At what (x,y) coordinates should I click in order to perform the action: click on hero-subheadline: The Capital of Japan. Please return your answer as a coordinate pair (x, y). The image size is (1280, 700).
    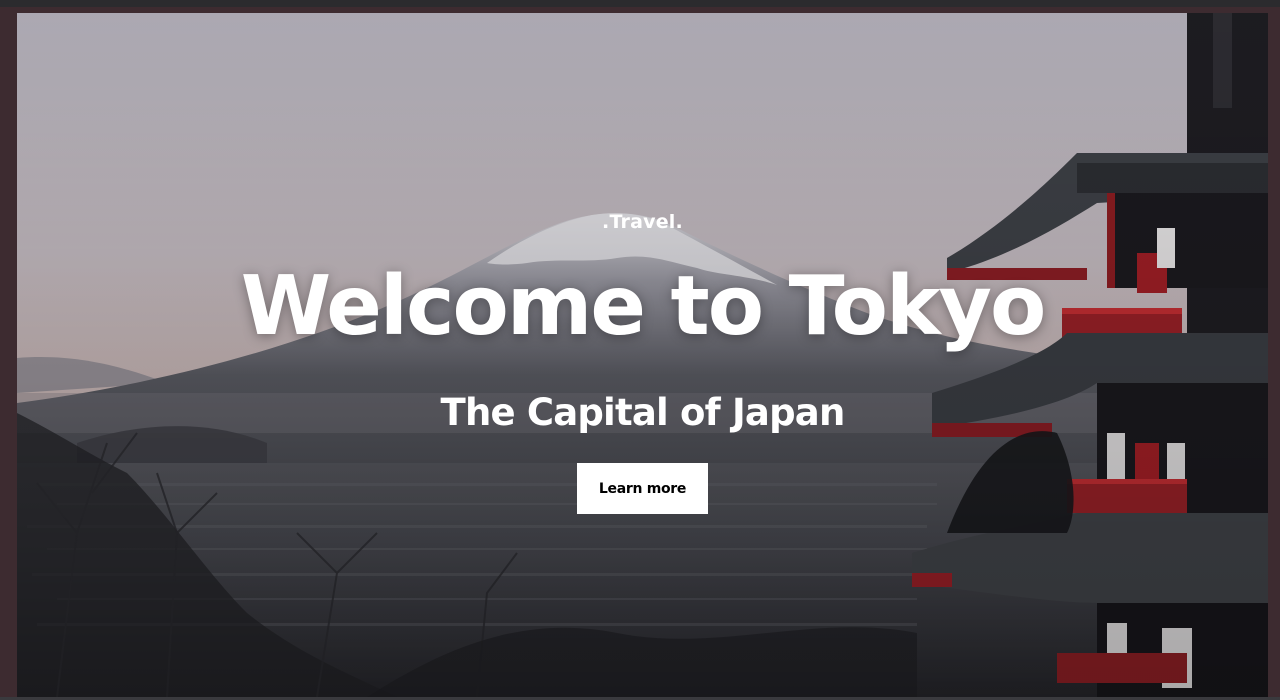
    Looking at the image, I should click on (643, 412).